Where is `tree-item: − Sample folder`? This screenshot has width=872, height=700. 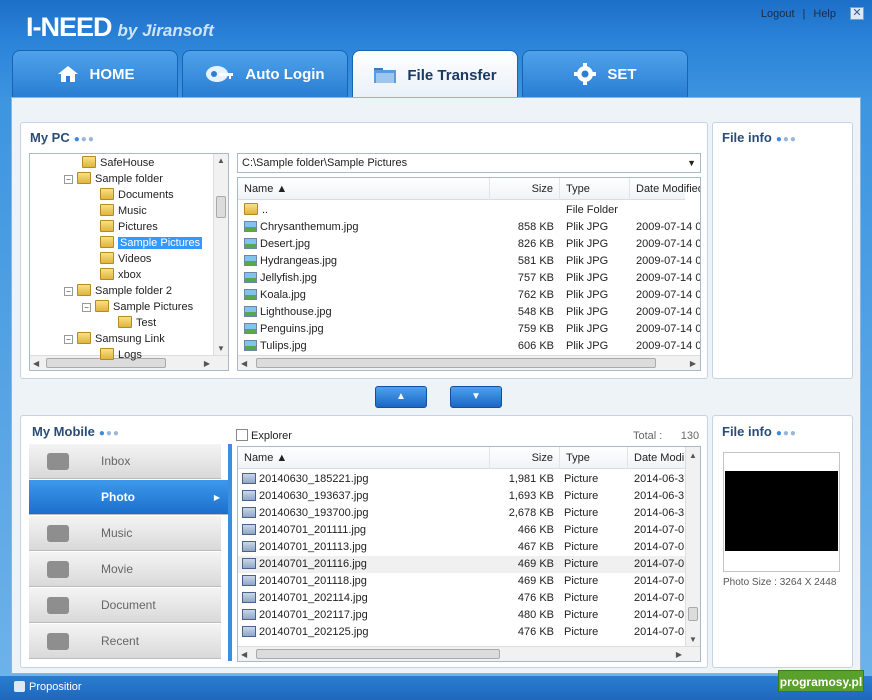 tree-item: − Sample folder is located at coordinates (113, 179).